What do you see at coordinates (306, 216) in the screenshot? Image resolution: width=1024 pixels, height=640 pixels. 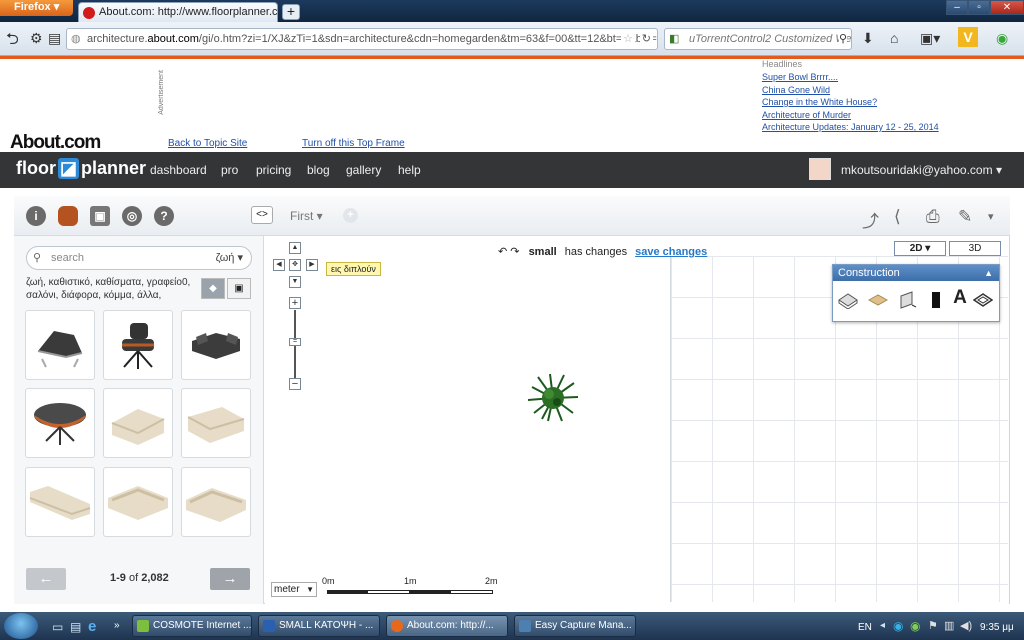 I see `floor-name: First ▾` at bounding box center [306, 216].